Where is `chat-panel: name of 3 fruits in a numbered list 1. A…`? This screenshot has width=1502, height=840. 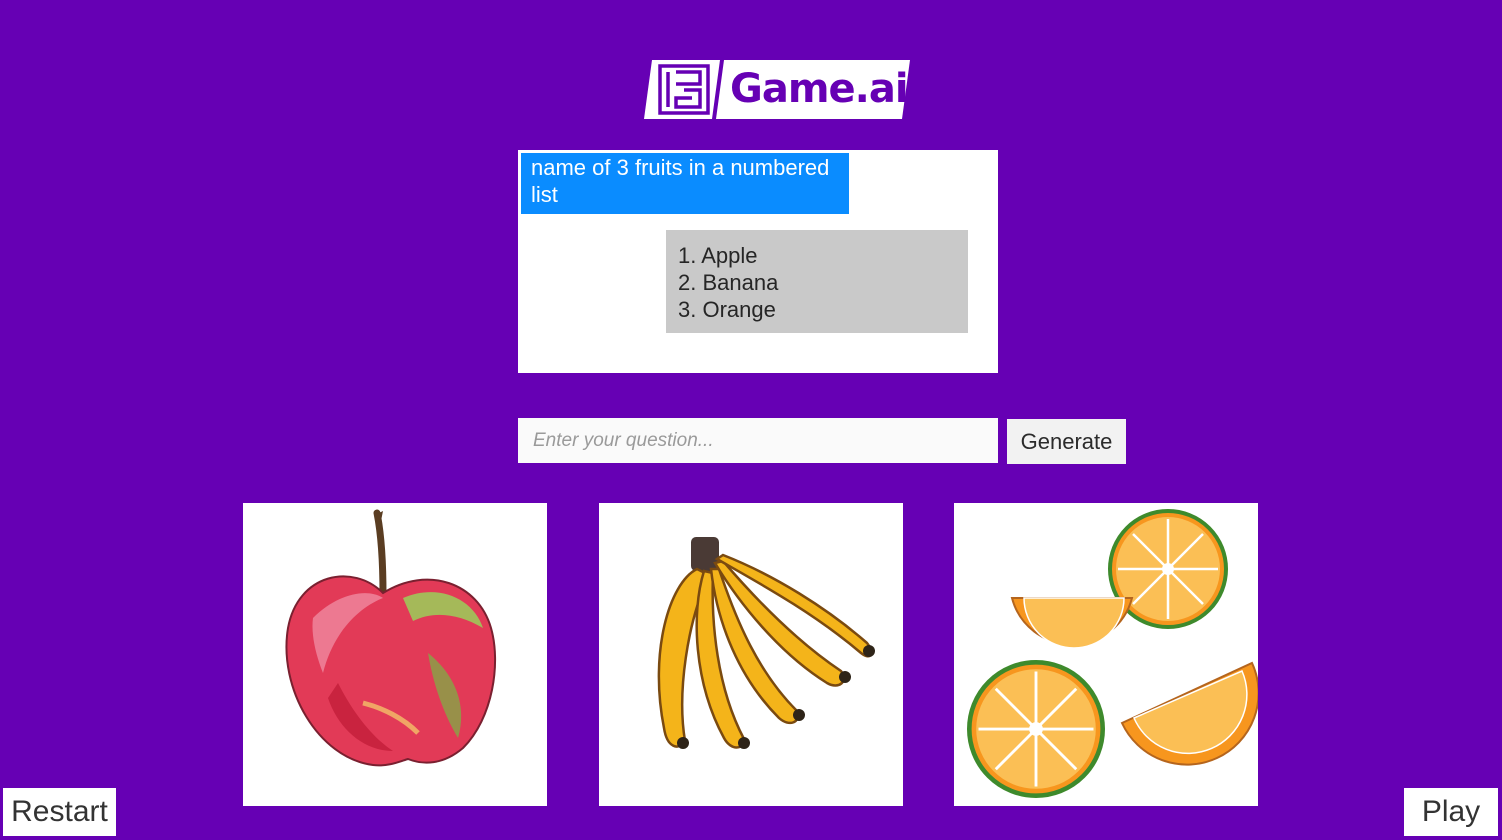
chat-panel: name of 3 fruits in a numbered list 1. A… is located at coordinates (758, 261).